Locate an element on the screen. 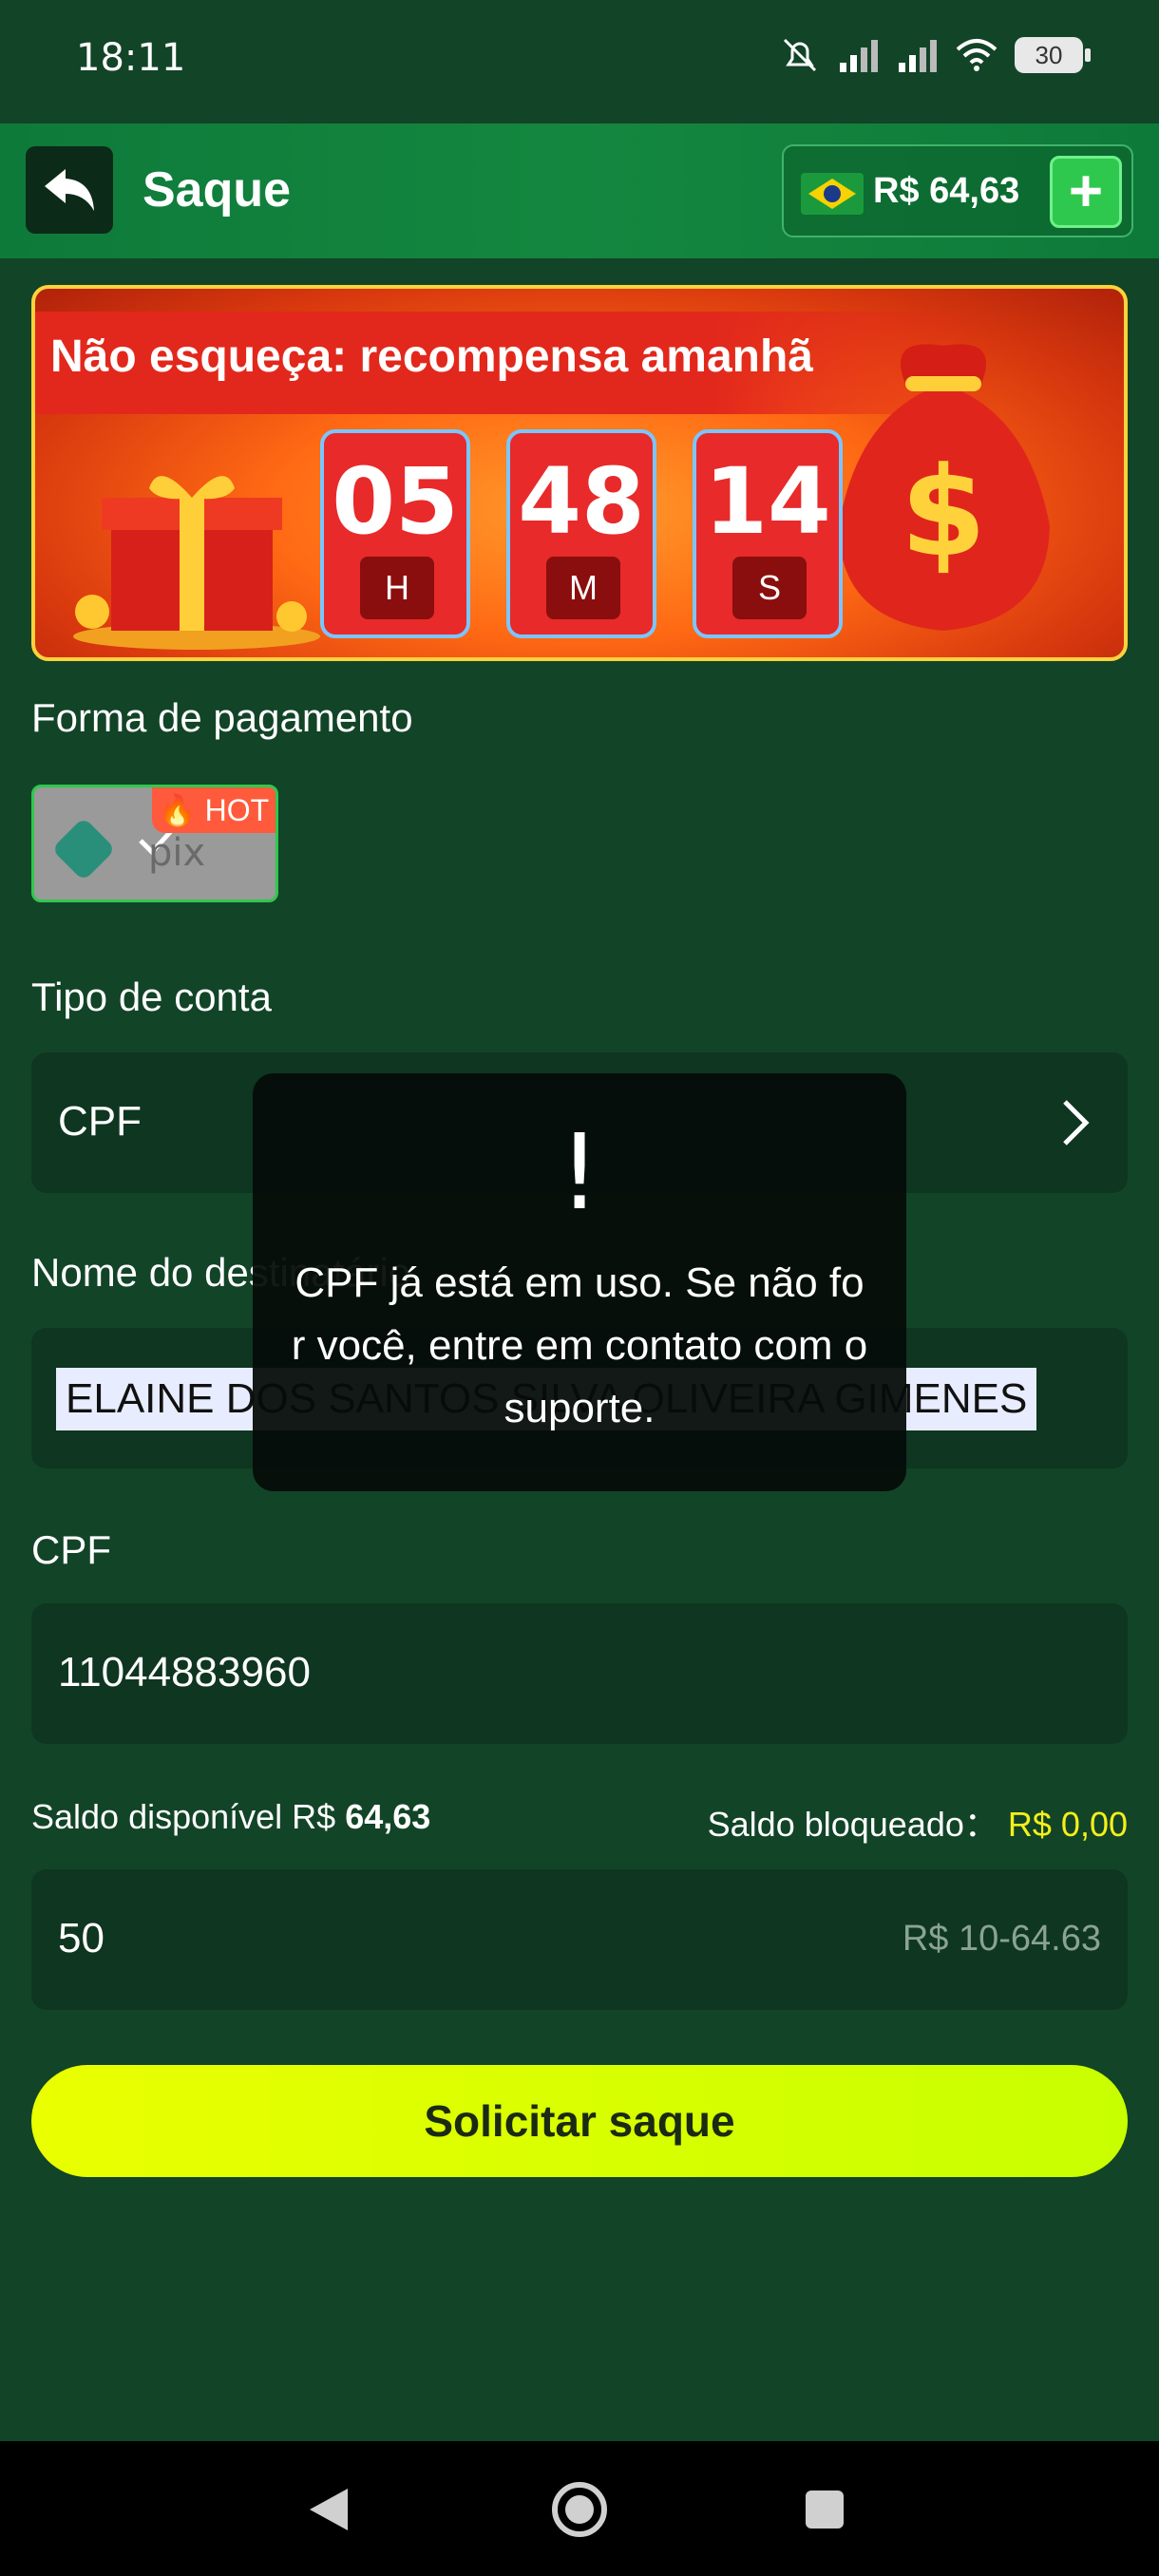 The width and height of the screenshot is (1159, 2576). header-balance: R$ 64,63 is located at coordinates (946, 191).